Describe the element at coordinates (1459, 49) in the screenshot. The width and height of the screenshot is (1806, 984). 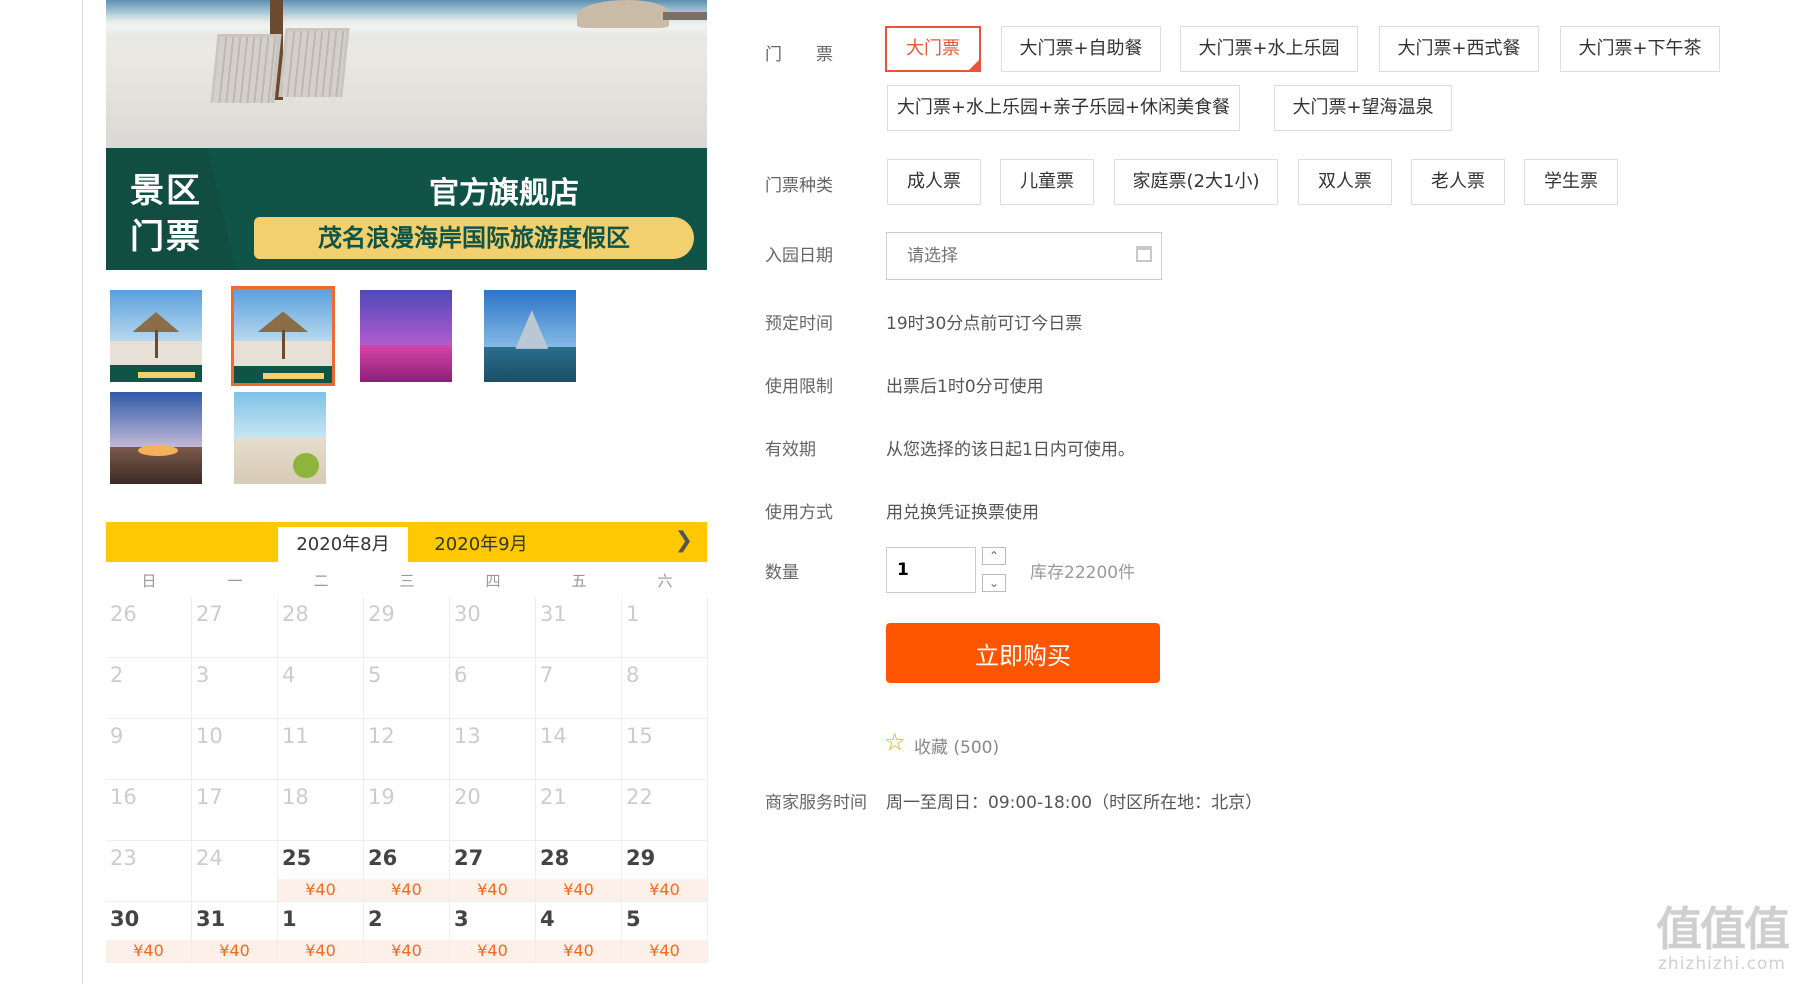
I see `ticket-option-western-meal: 大门票+西式餐` at that location.